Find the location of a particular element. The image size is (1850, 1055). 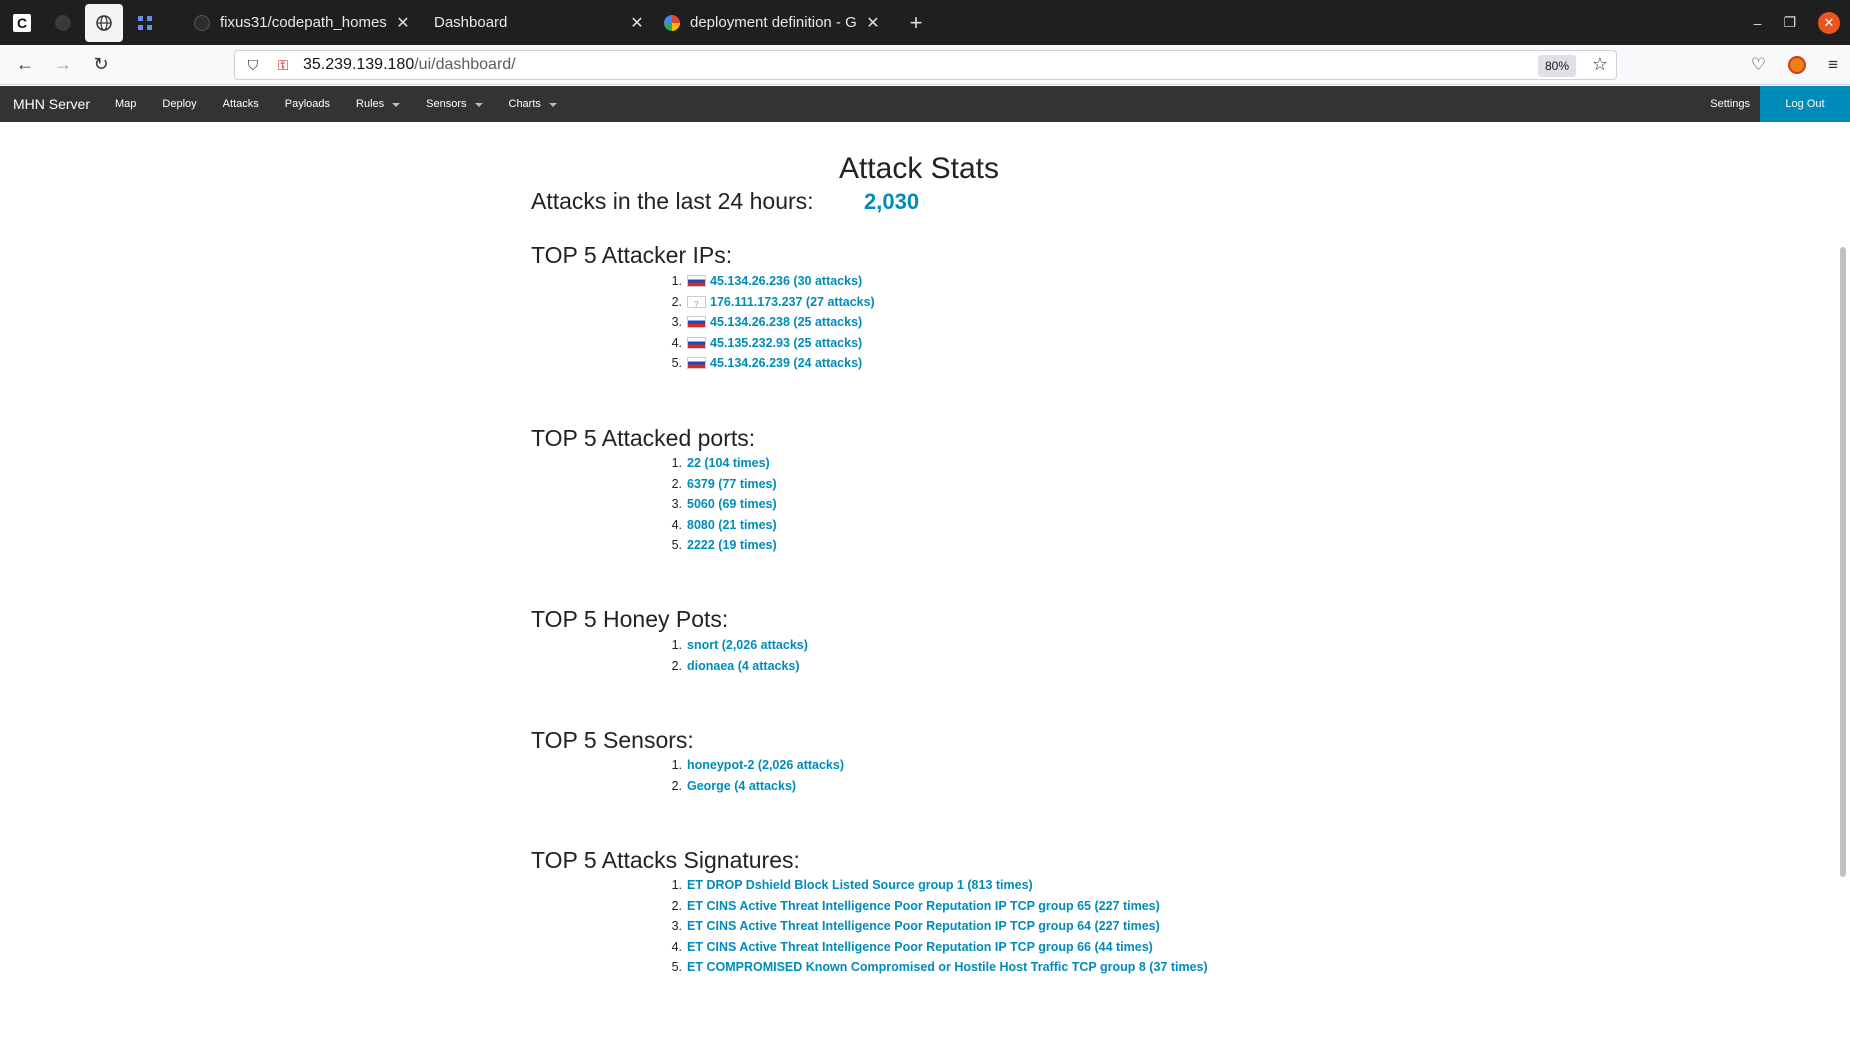

github-icon is located at coordinates (202, 22).